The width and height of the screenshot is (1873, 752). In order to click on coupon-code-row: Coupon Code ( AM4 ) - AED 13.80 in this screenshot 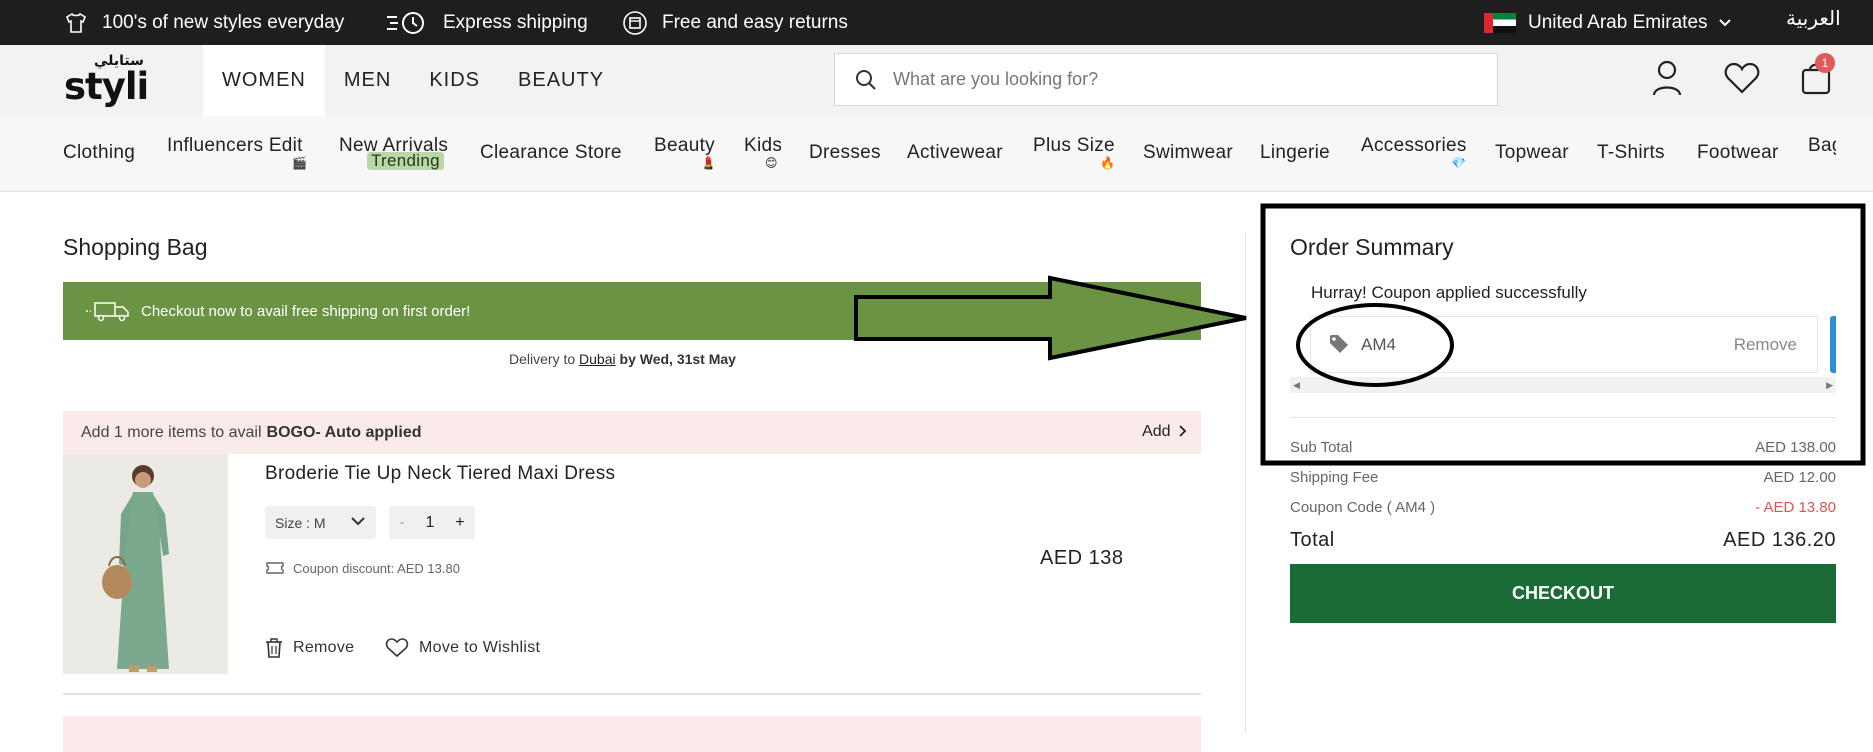, I will do `click(1563, 507)`.